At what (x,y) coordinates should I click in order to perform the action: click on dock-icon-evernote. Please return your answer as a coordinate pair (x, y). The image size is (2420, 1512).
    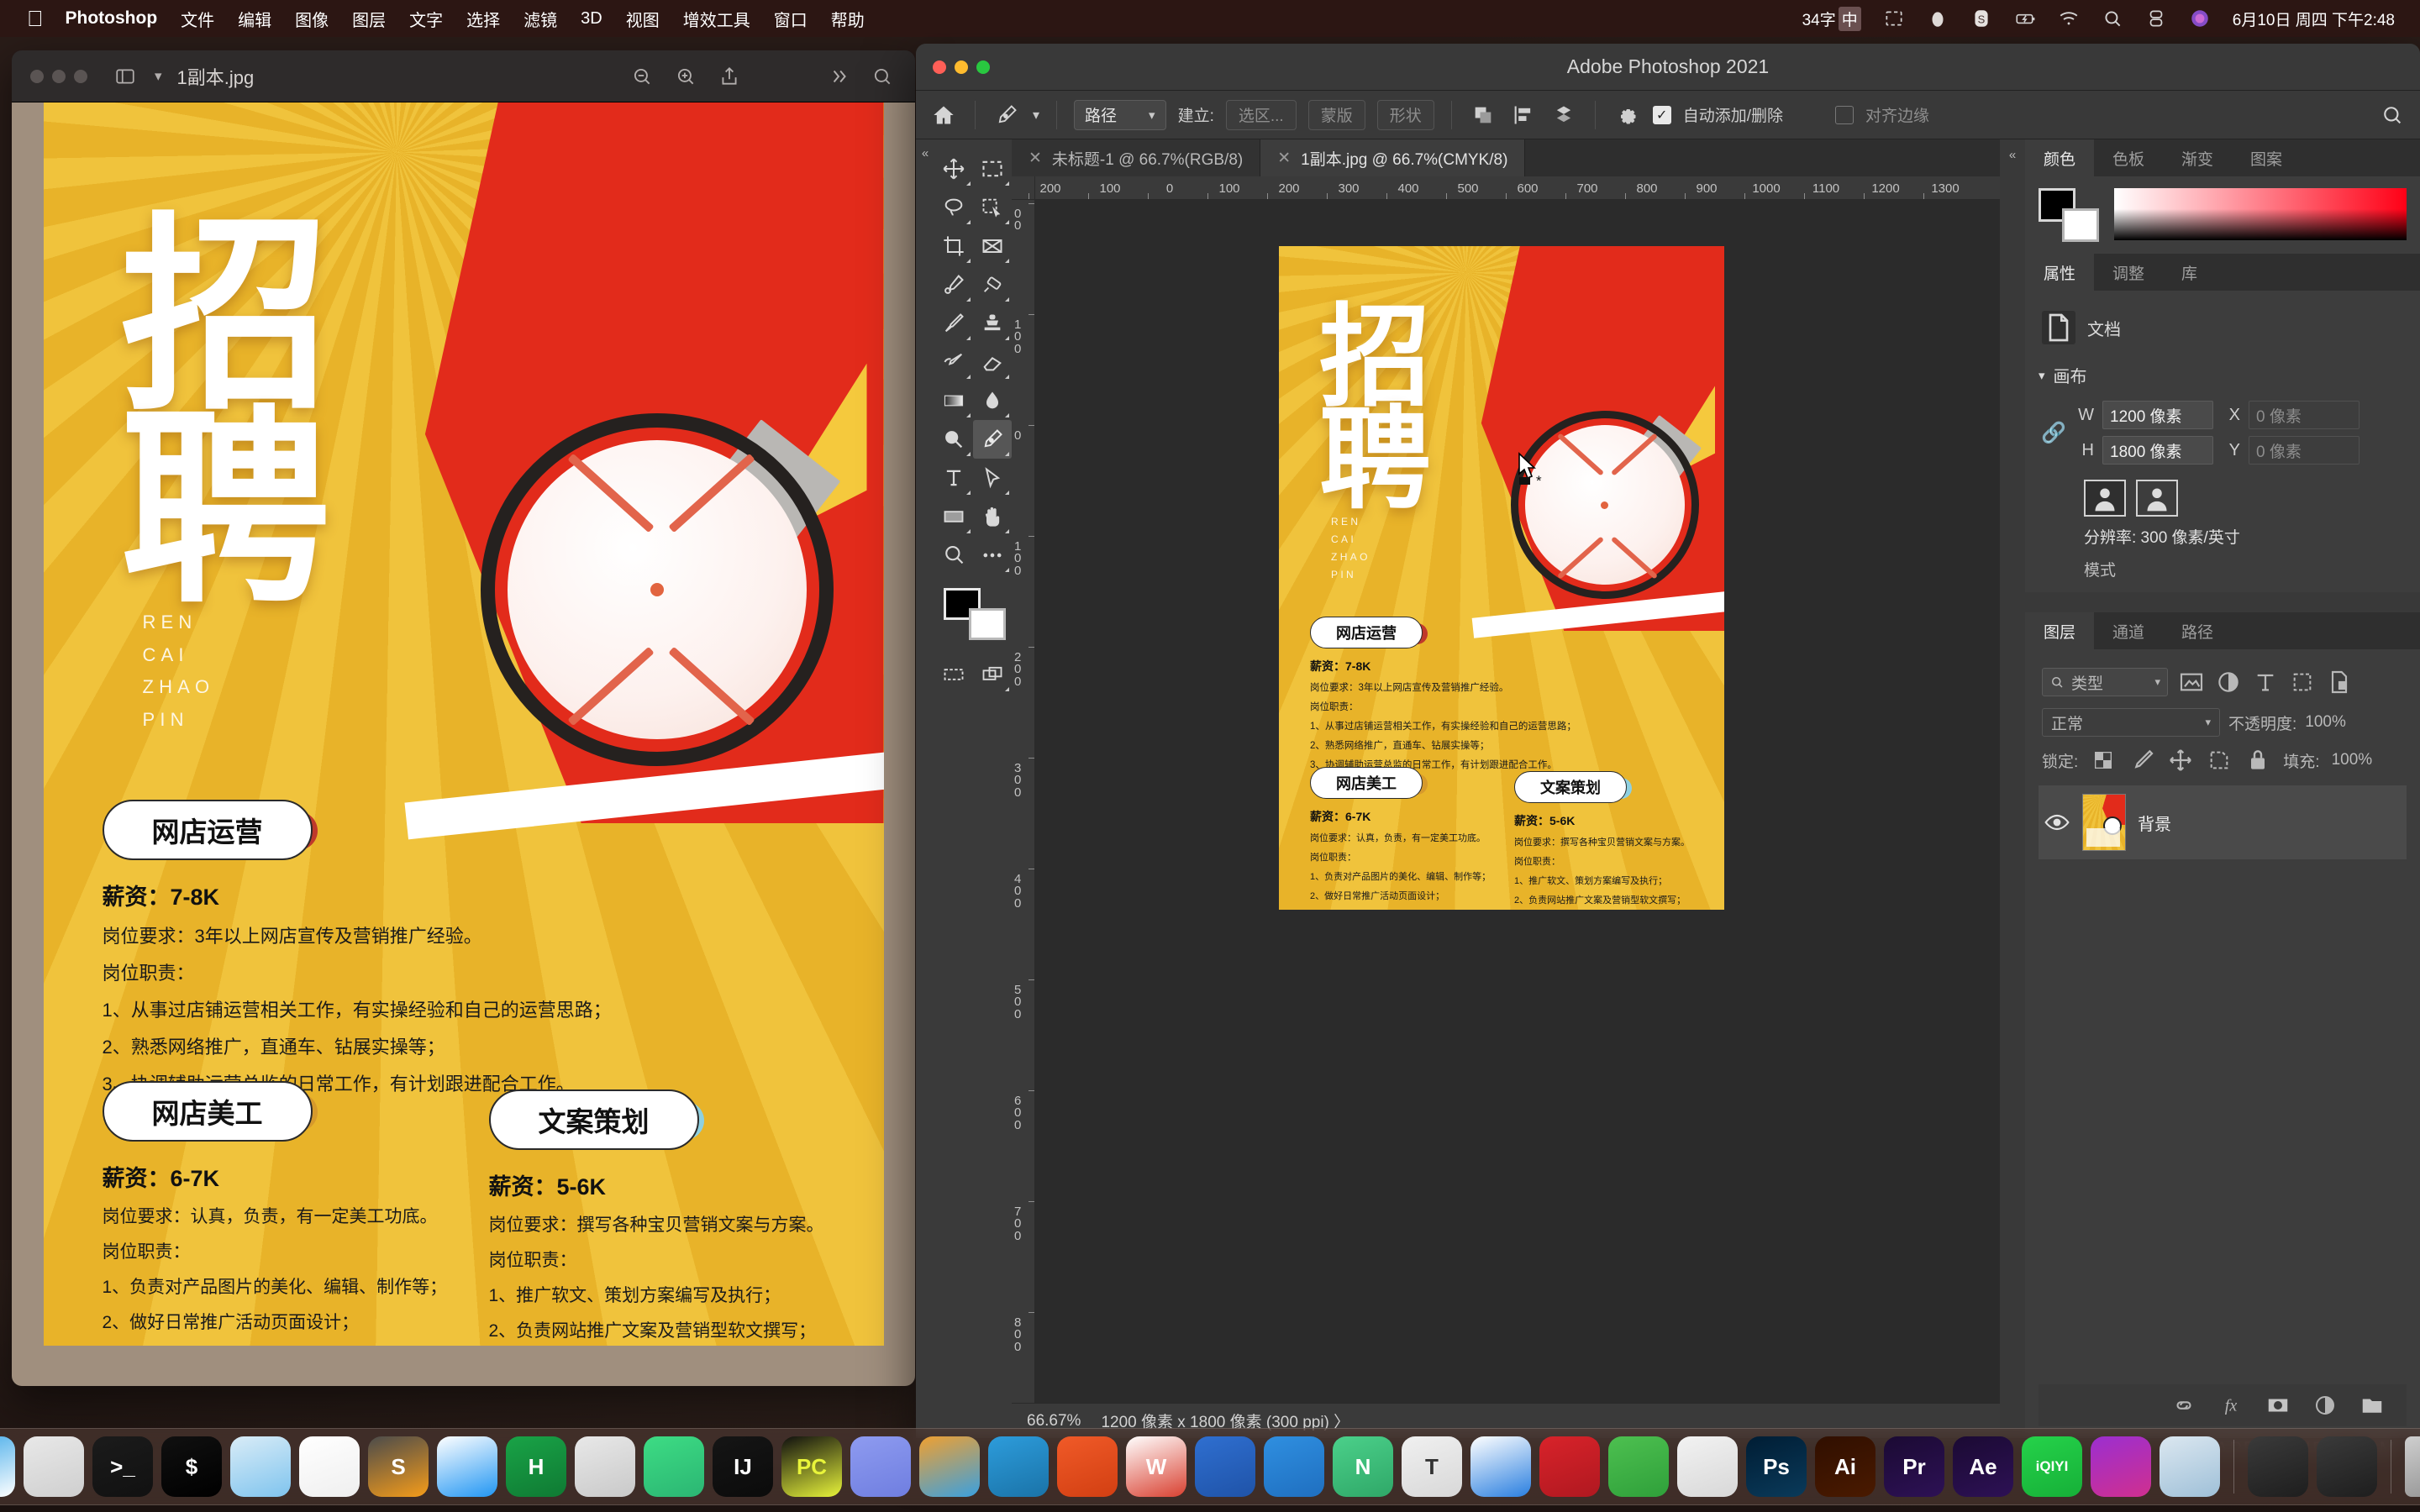
    Looking at the image, I should click on (1019, 1466).